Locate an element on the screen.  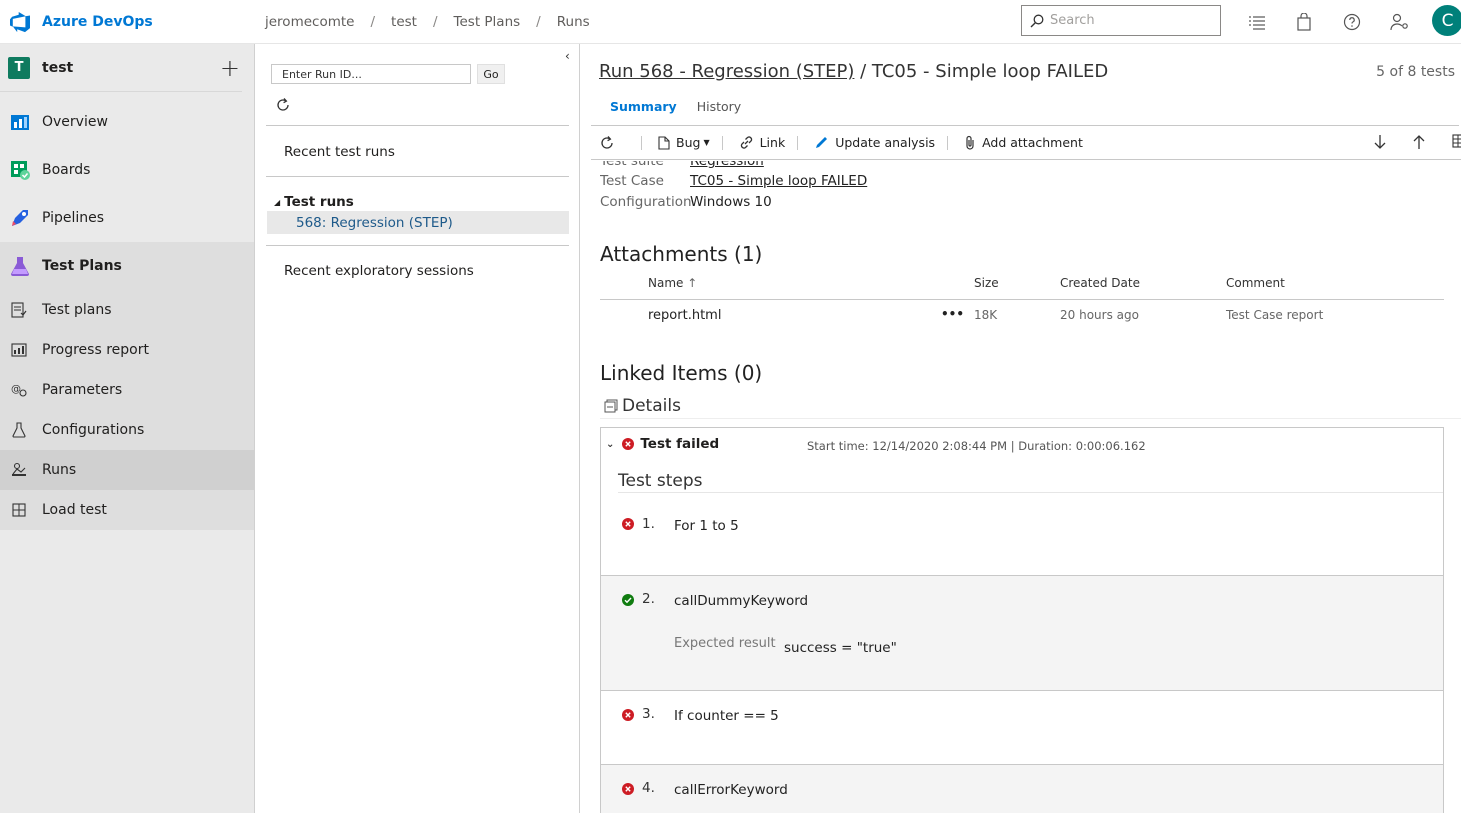
overview-icon is located at coordinates (20, 122).